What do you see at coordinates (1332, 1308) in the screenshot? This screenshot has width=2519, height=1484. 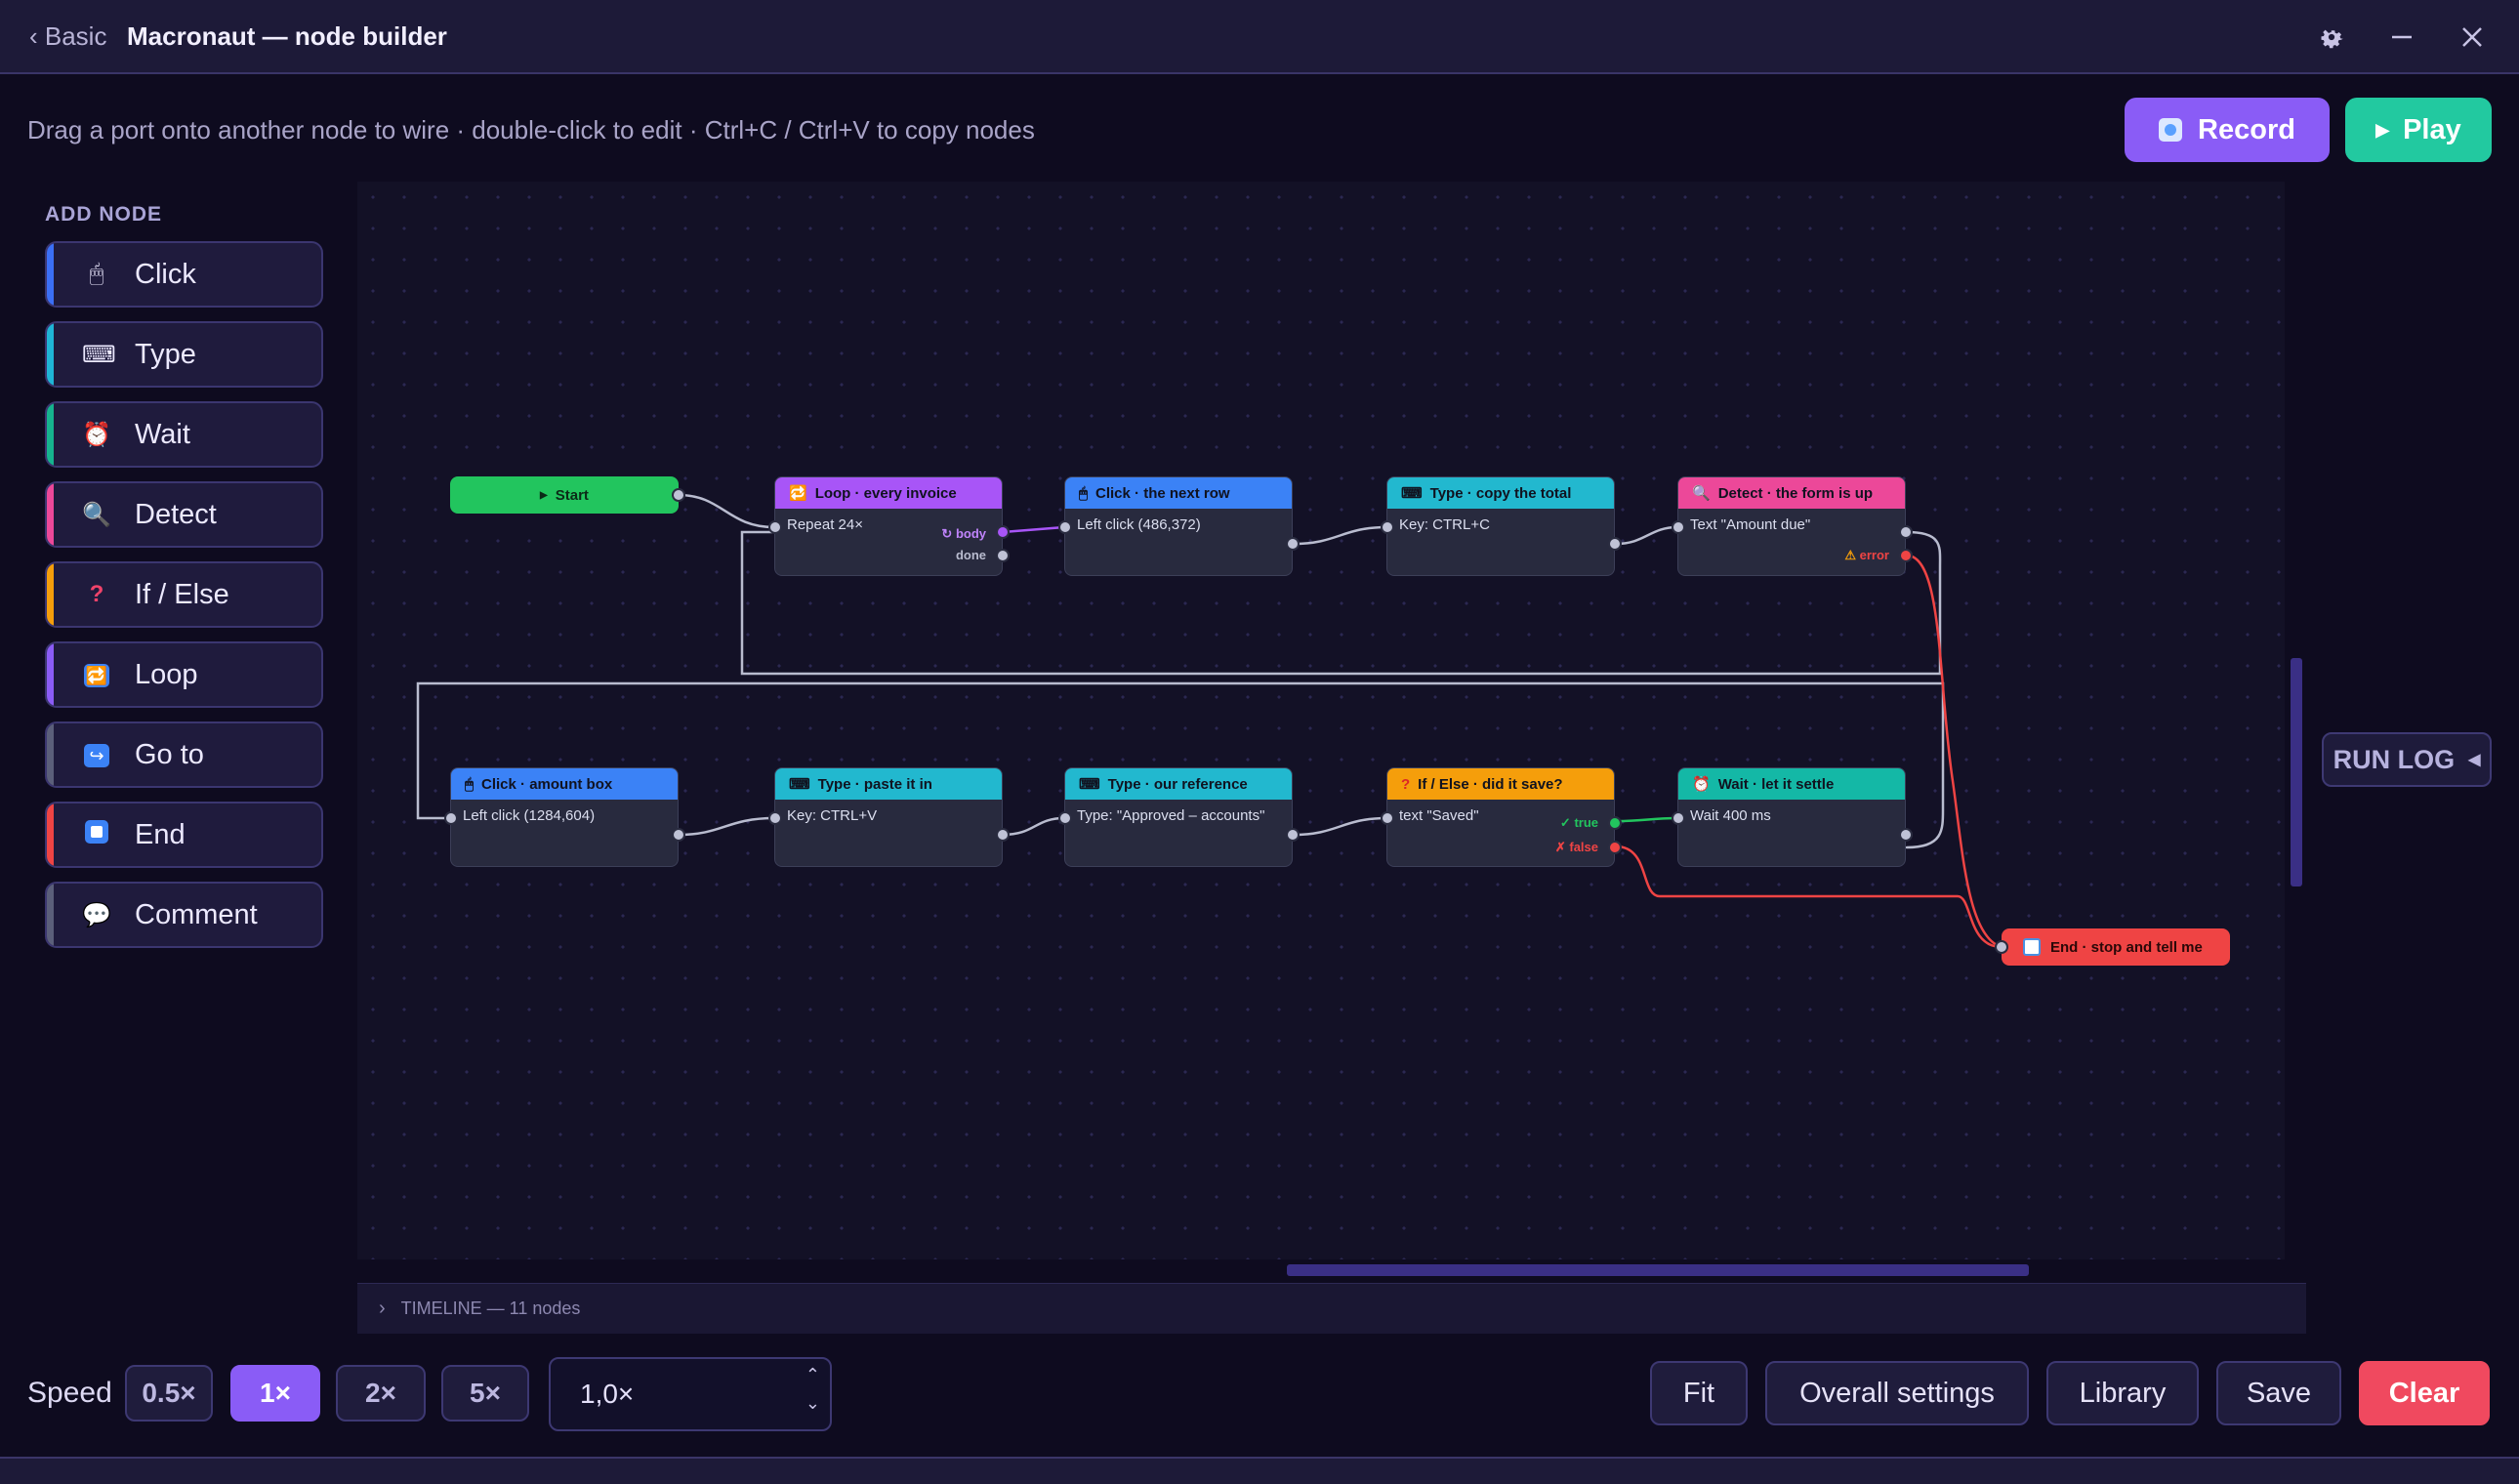 I see `timeline-bar: › TIMELINE — 11 nodes` at bounding box center [1332, 1308].